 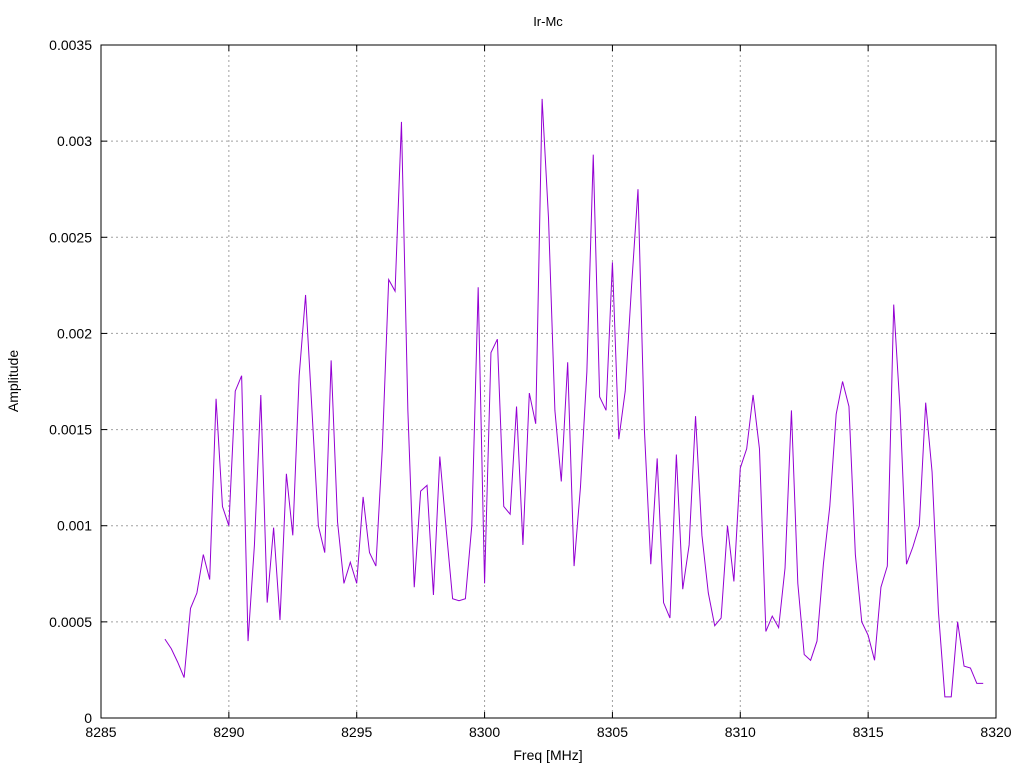 What do you see at coordinates (995, 732) in the screenshot?
I see `x-tick-label: 8320` at bounding box center [995, 732].